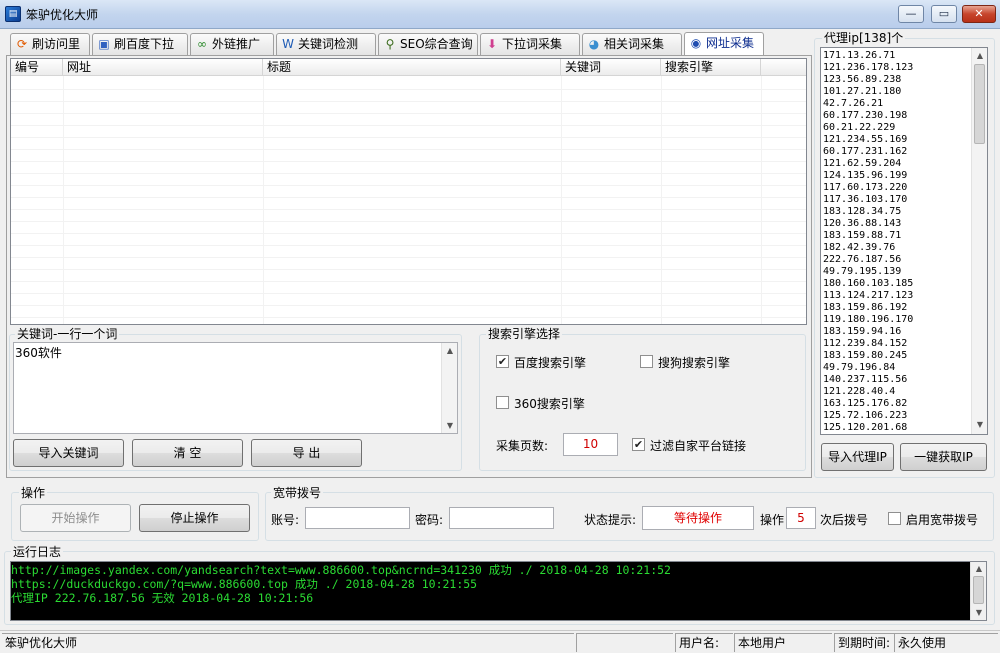 The width and height of the screenshot is (1000, 653). What do you see at coordinates (859, 128) in the screenshot?
I see `proxy-list-item: 60.21.22.229` at bounding box center [859, 128].